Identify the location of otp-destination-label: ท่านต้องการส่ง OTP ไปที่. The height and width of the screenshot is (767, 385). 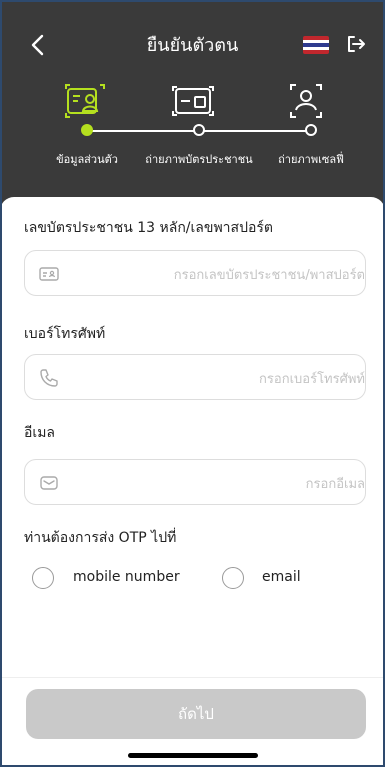
(100, 538).